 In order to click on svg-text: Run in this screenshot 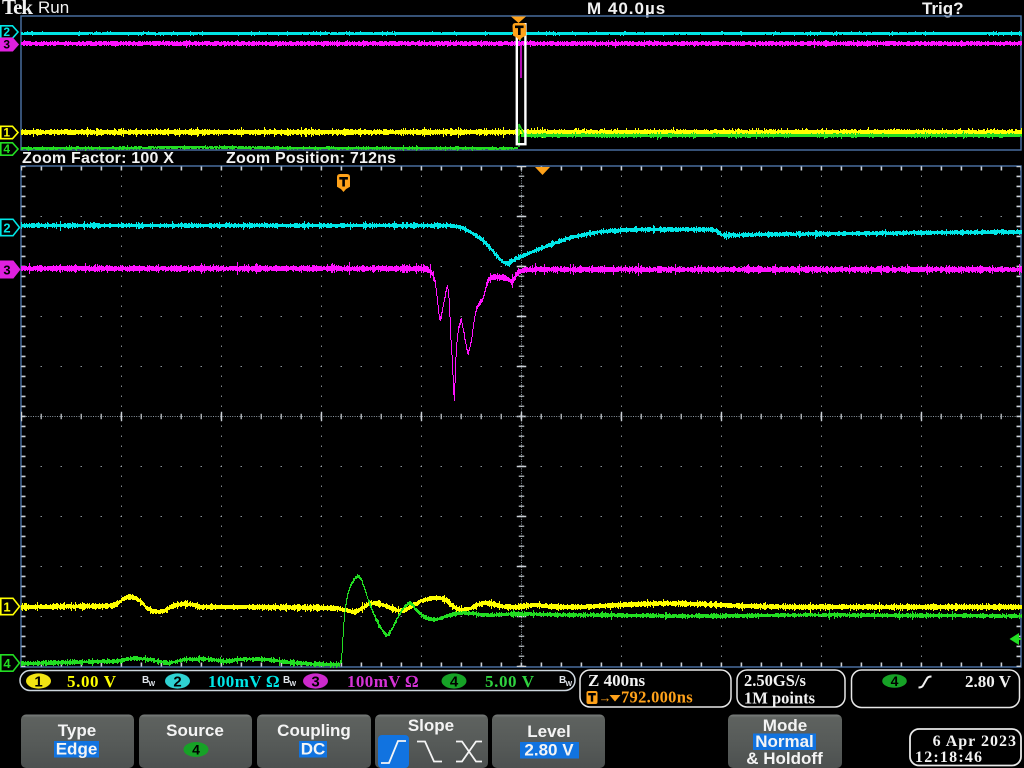, I will do `click(53, 8)`.